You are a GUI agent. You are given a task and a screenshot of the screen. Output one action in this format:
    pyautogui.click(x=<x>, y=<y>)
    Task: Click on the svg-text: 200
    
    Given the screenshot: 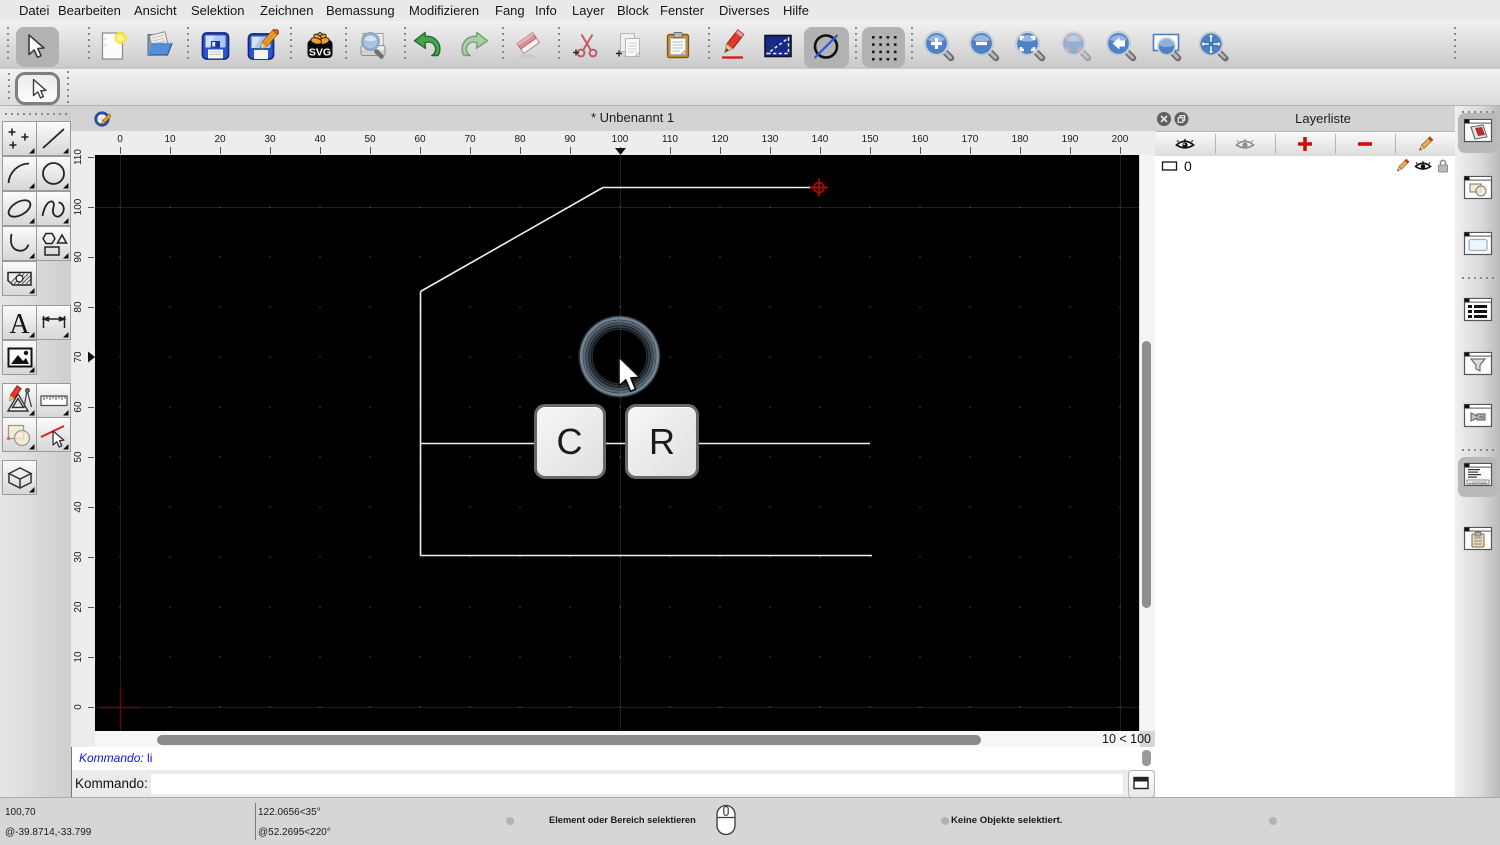 What is the action you would take?
    pyautogui.click(x=1120, y=139)
    